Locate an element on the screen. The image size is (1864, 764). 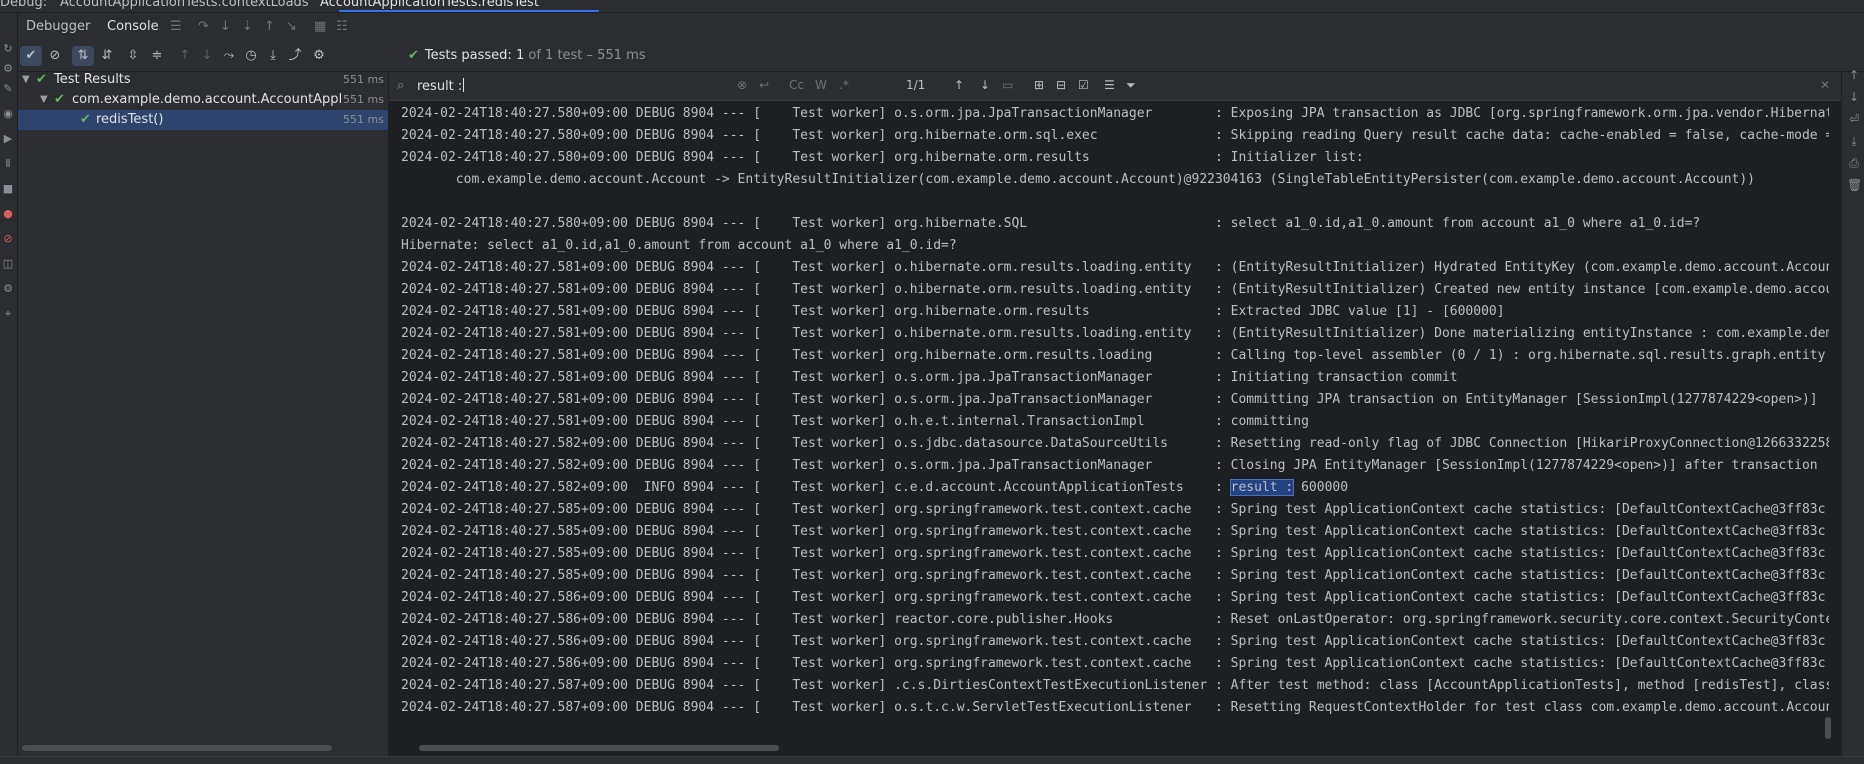
whole-words-toggle: W is located at coordinates (821, 85).